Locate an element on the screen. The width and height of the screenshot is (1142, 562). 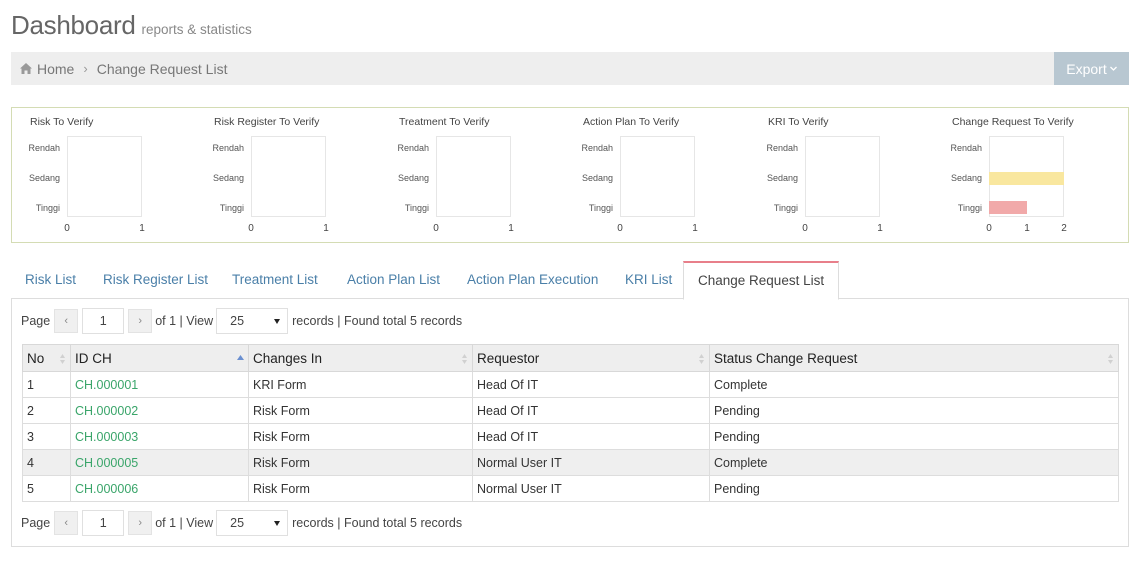
chart-title: Change Request To Verify is located at coordinates (1013, 122).